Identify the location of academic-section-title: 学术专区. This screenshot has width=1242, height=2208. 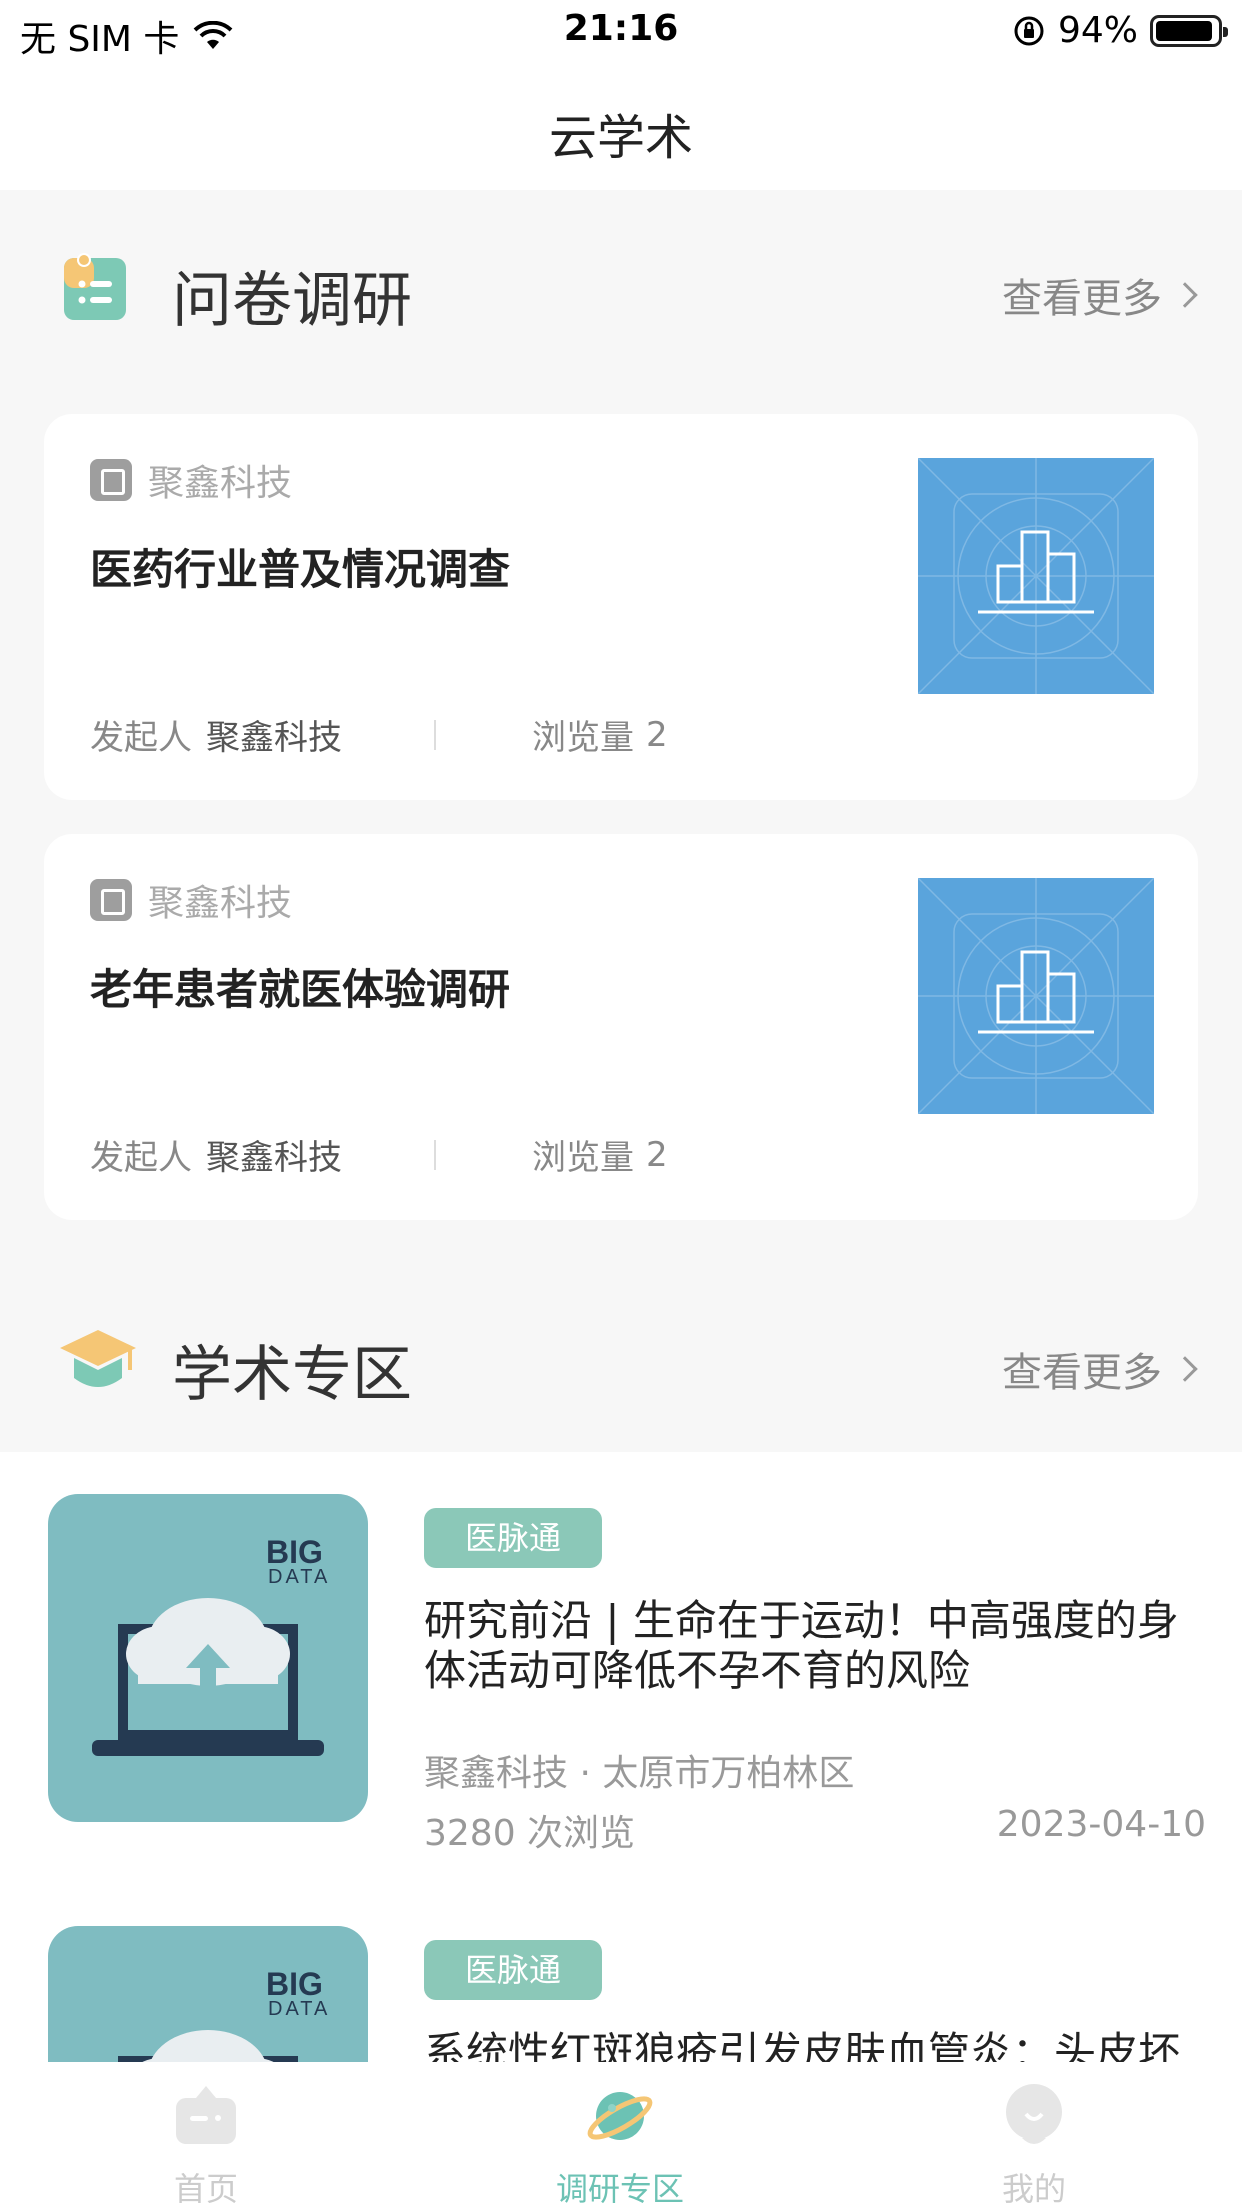
(292, 1375).